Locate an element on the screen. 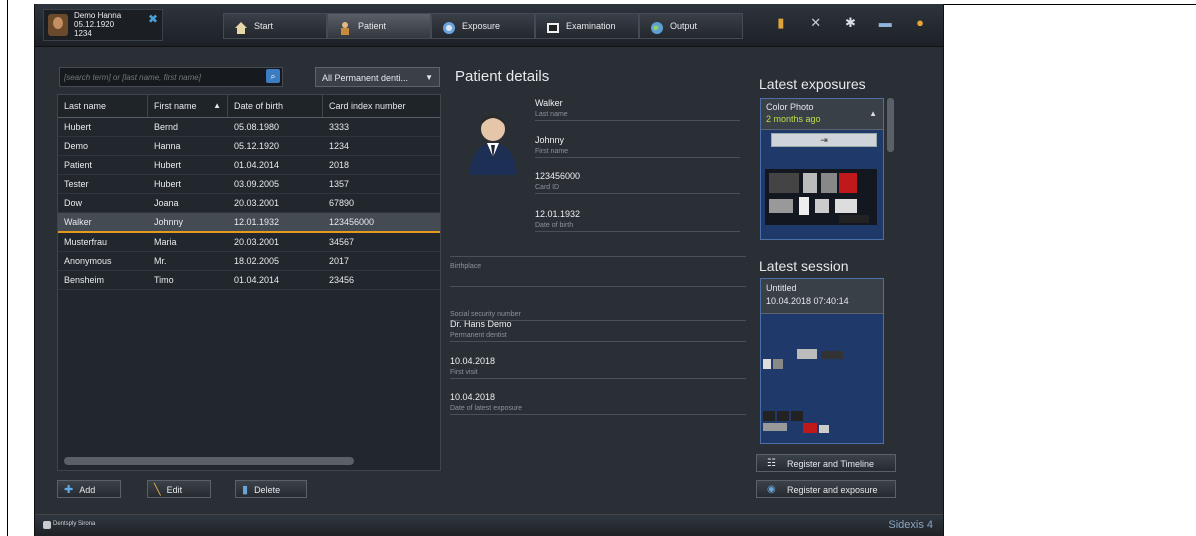 The height and width of the screenshot is (536, 1196). latest-session-card: Untitled 10.04.2018 07:40:14 is located at coordinates (822, 361).